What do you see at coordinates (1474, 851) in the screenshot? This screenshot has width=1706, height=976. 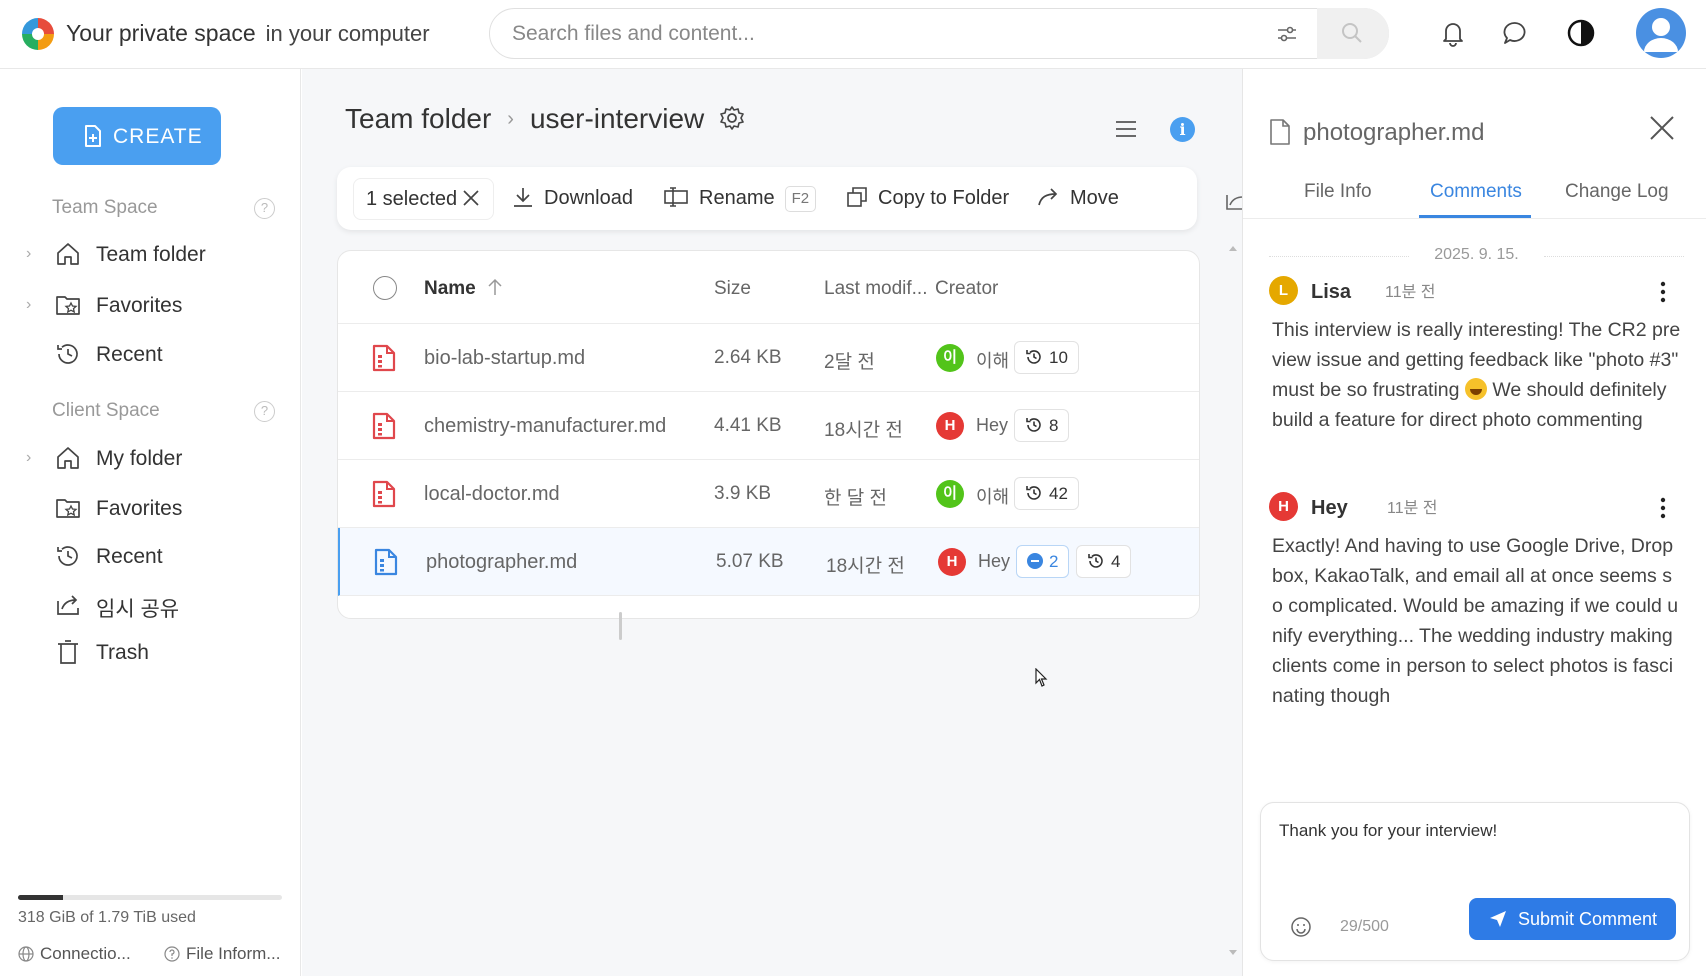 I see `comment-input: Thank you for your interview!` at bounding box center [1474, 851].